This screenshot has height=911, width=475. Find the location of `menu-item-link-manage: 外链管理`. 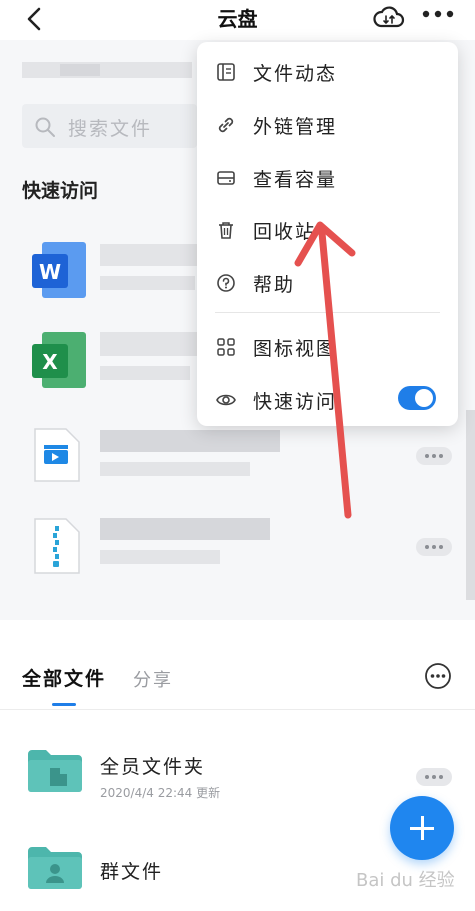

menu-item-link-manage: 外链管理 is located at coordinates (327, 125).